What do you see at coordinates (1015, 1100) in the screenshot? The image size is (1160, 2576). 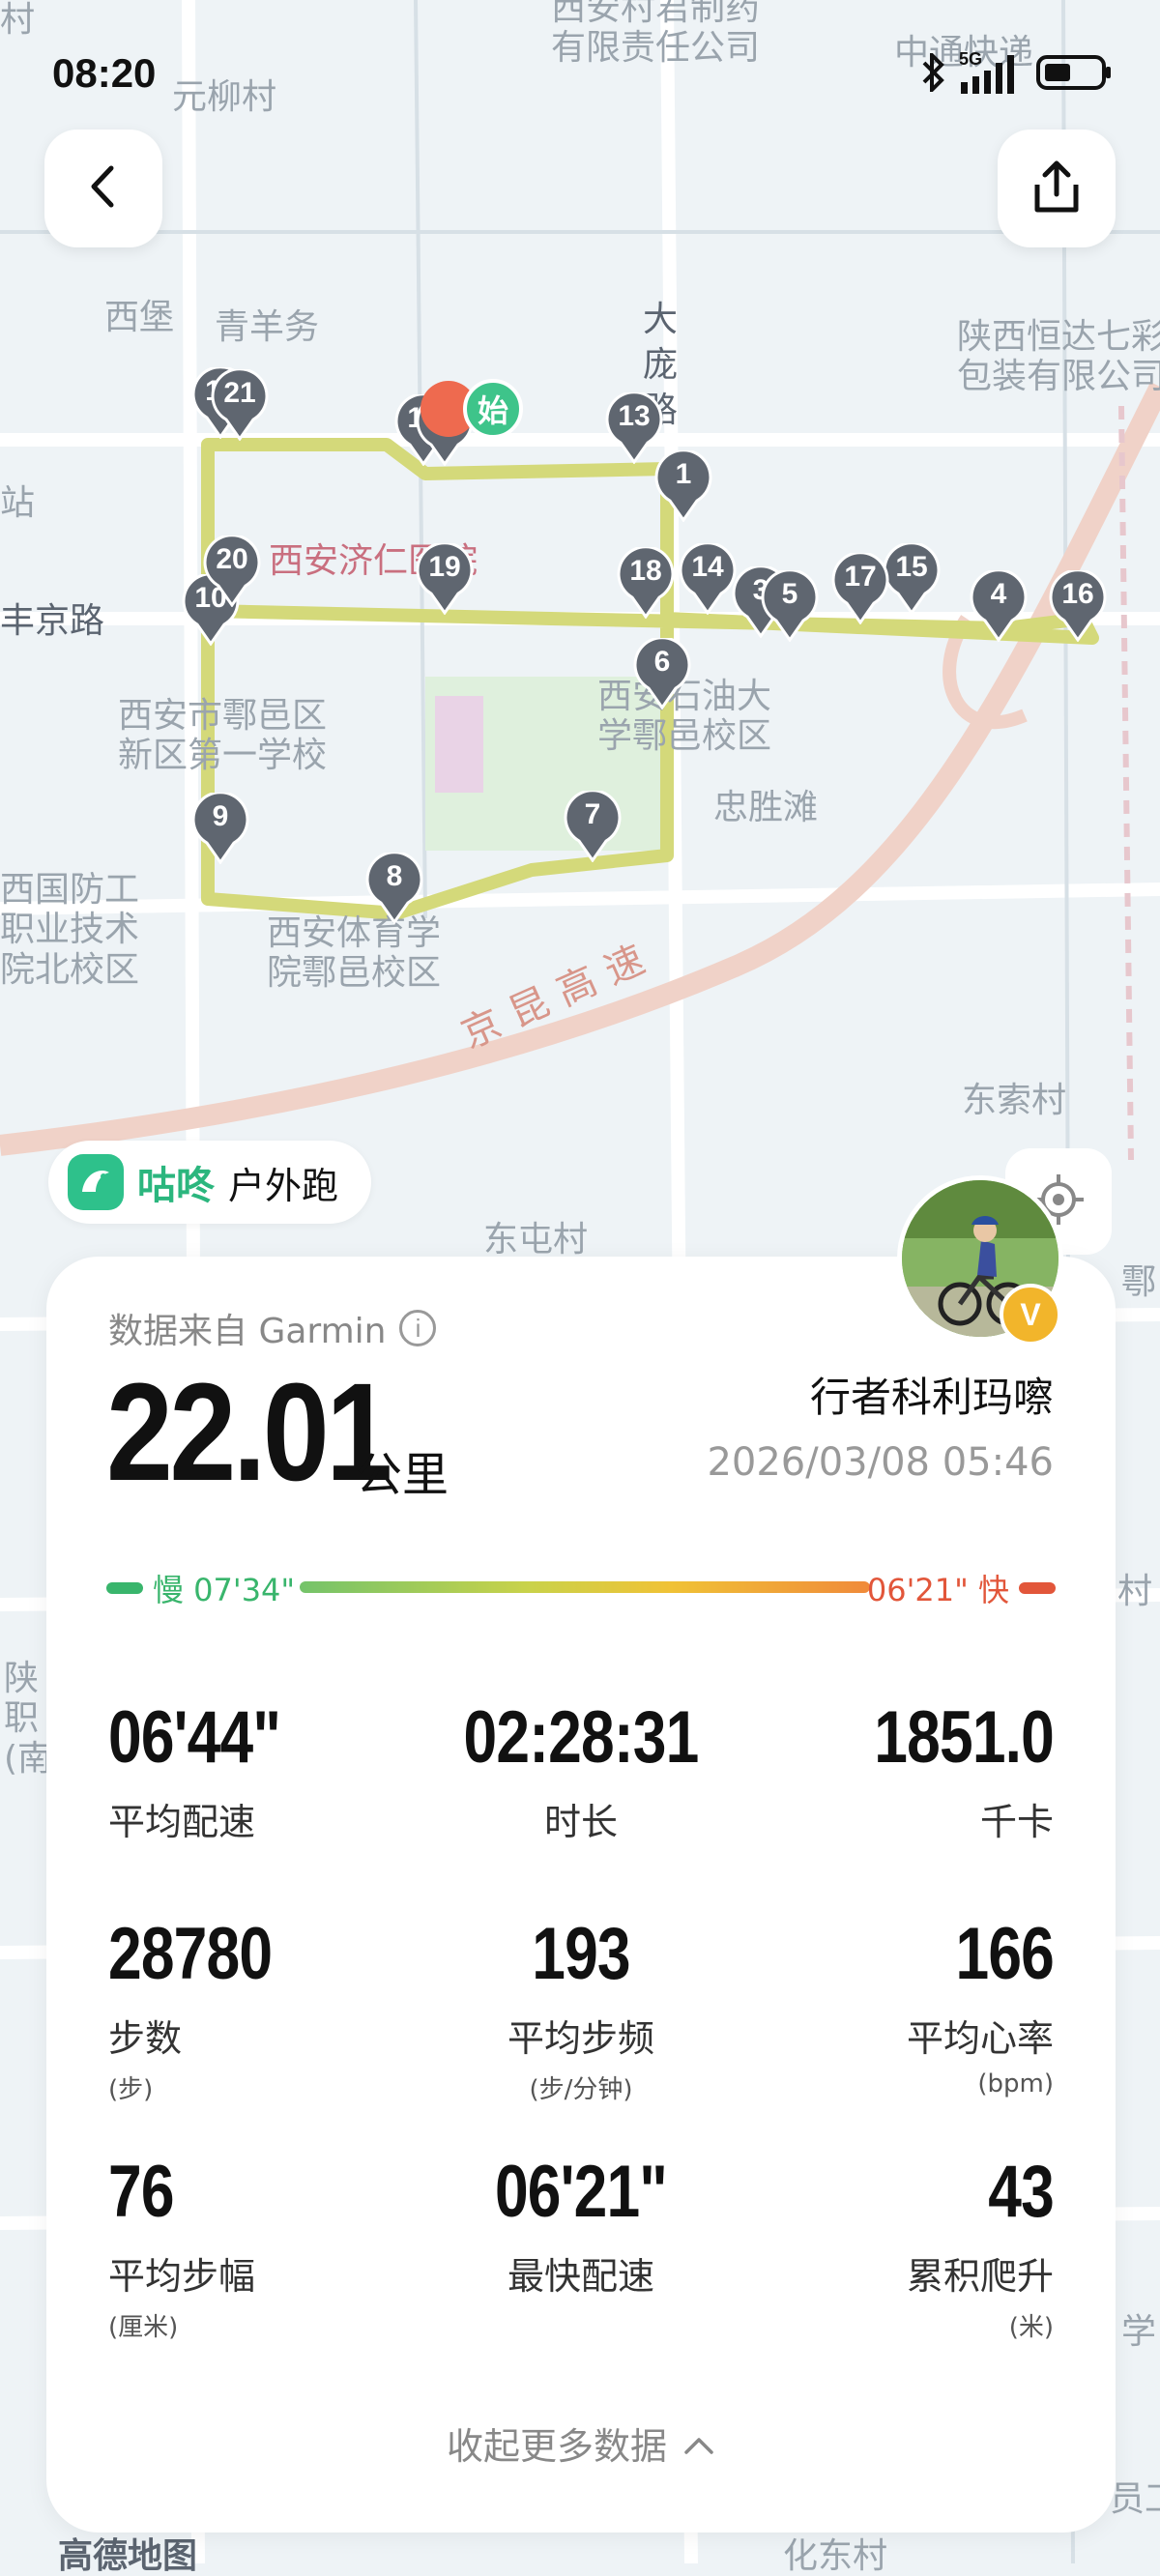 I see `map-label: 东索村` at bounding box center [1015, 1100].